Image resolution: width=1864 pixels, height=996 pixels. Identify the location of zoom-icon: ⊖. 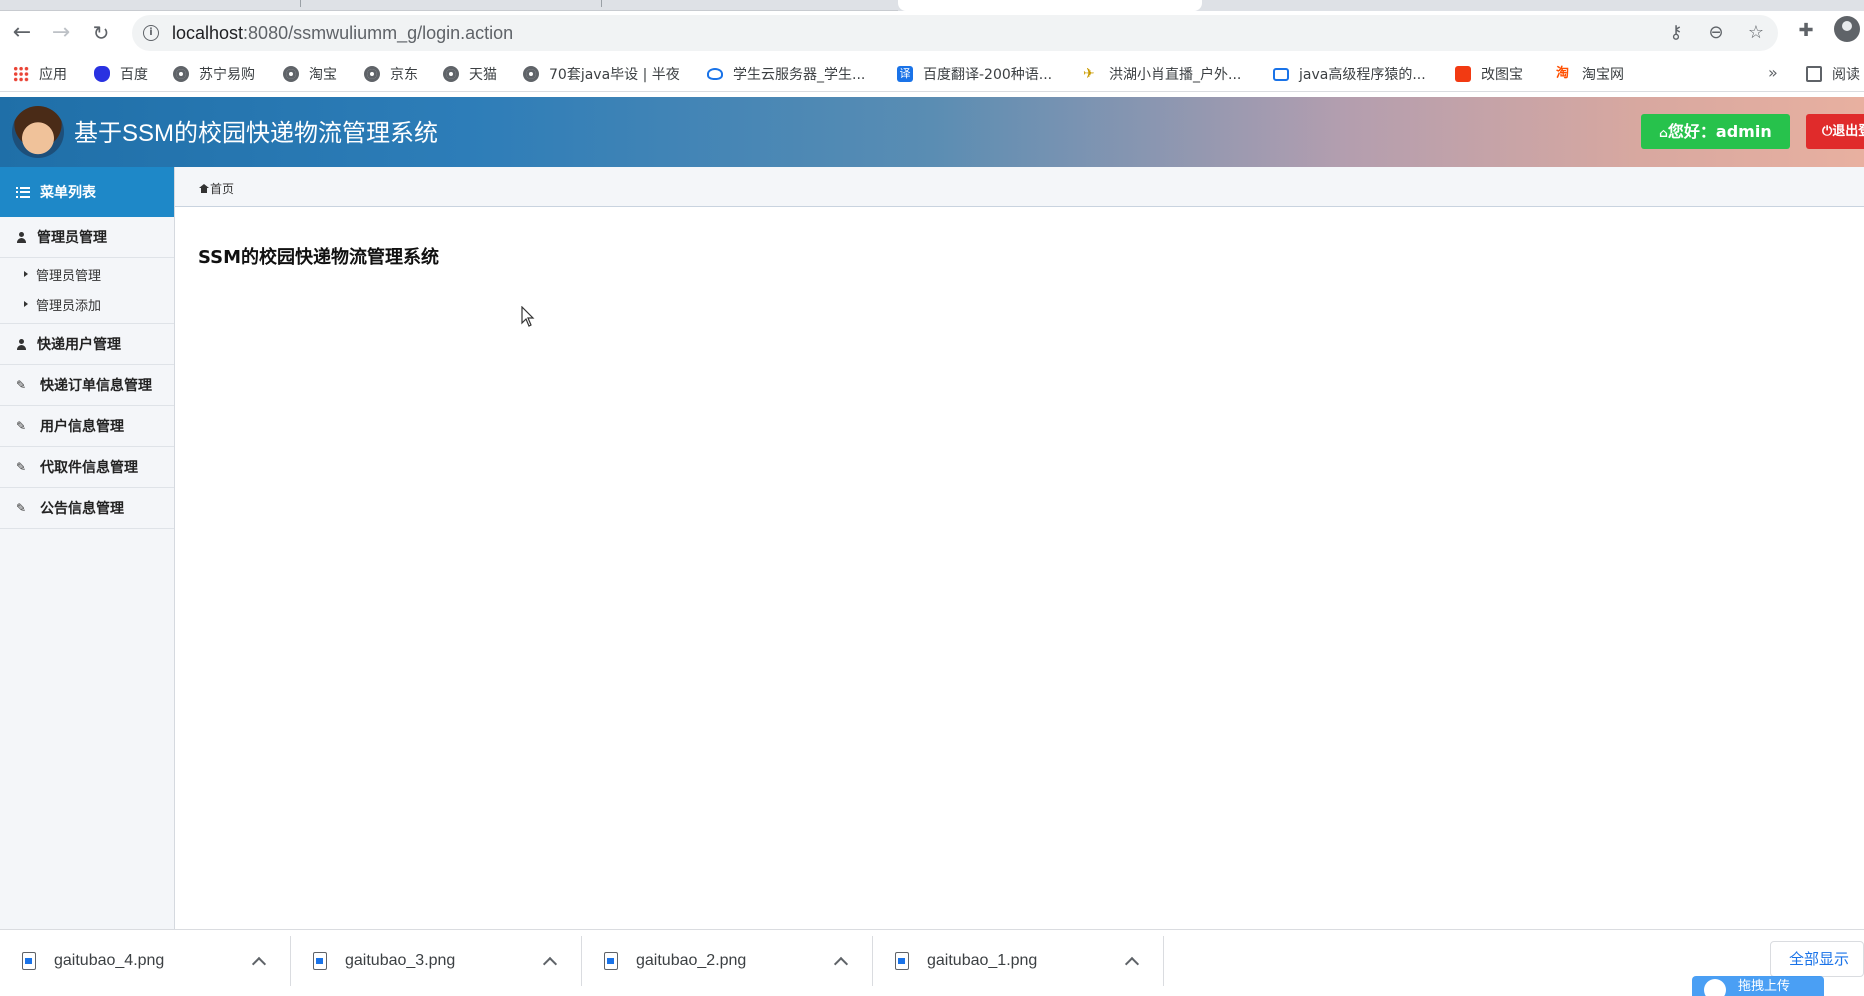
(1716, 33).